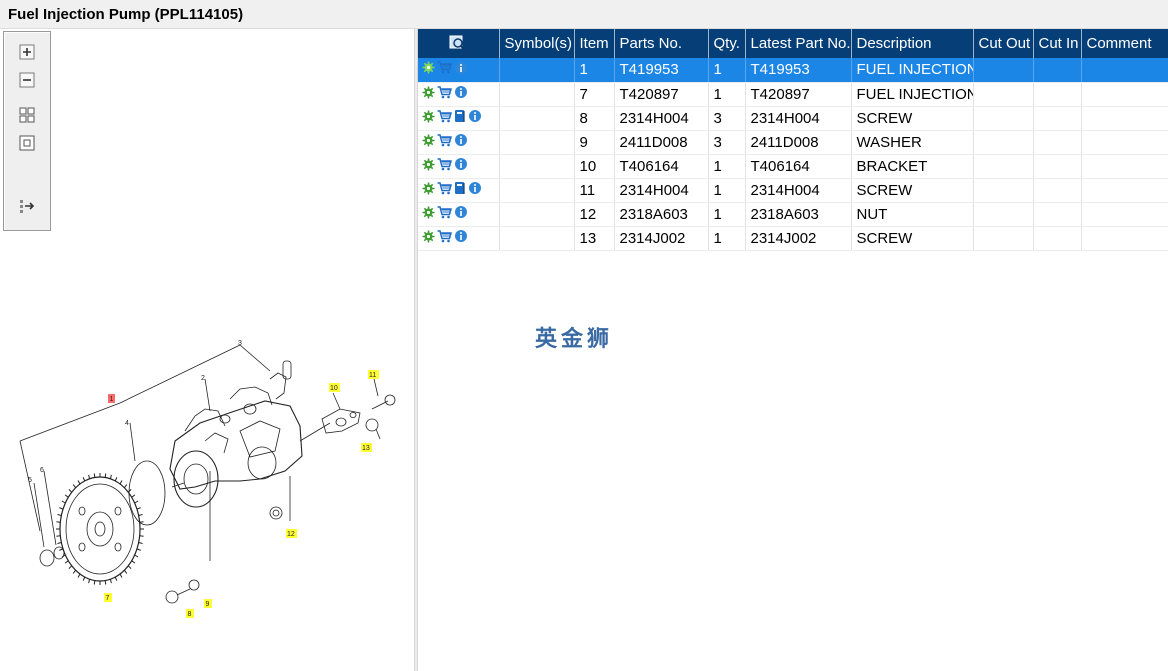 The width and height of the screenshot is (1168, 671). What do you see at coordinates (594, 70) in the screenshot?
I see `cell-item: 1` at bounding box center [594, 70].